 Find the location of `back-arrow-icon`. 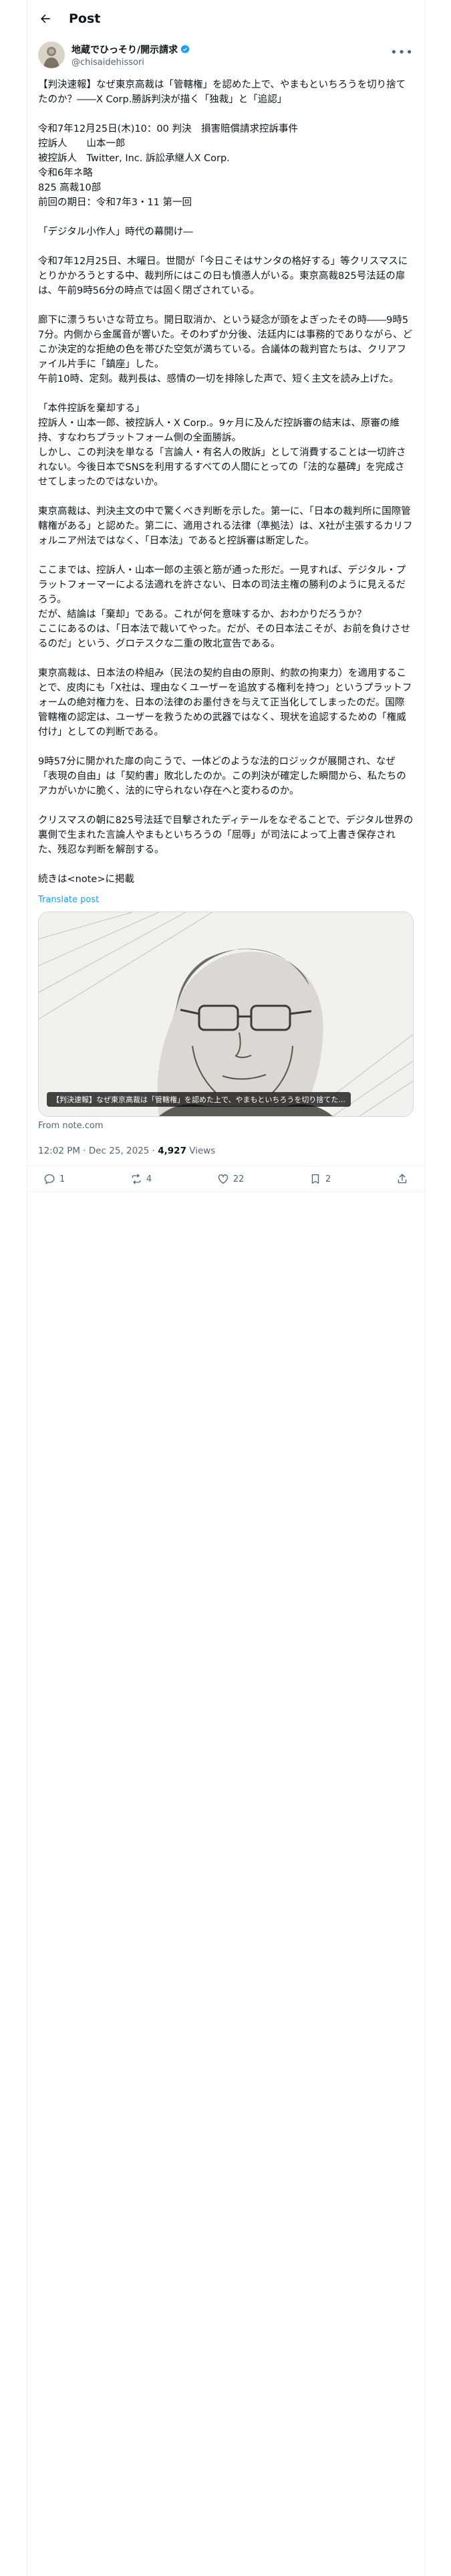

back-arrow-icon is located at coordinates (45, 18).